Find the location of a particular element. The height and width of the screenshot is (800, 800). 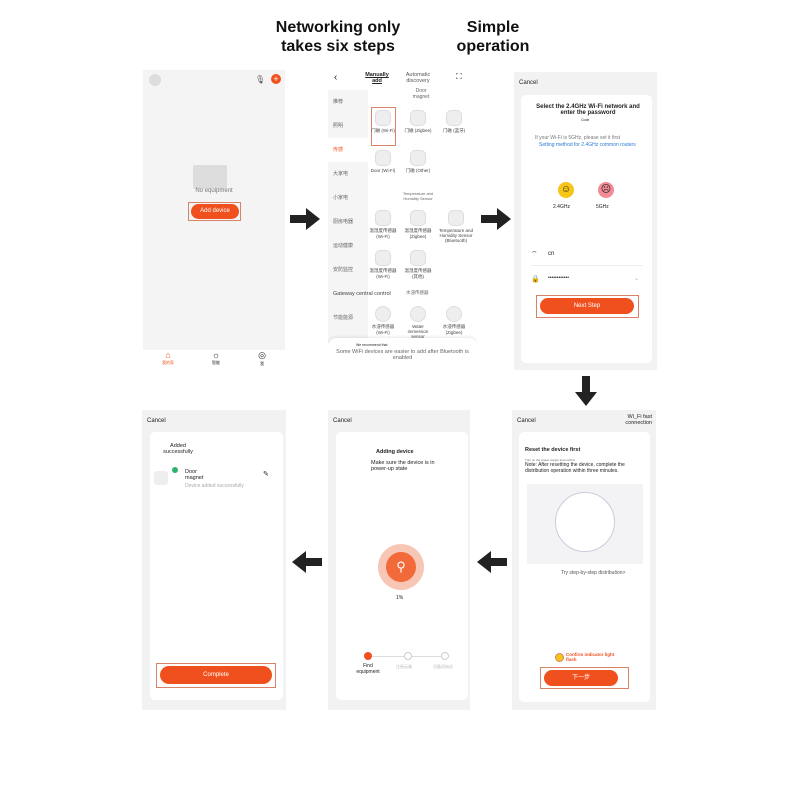

bottom-tabbar: ⌂ 我的家 ☼ 智能 ◎ 我 is located at coordinates (214, 361).